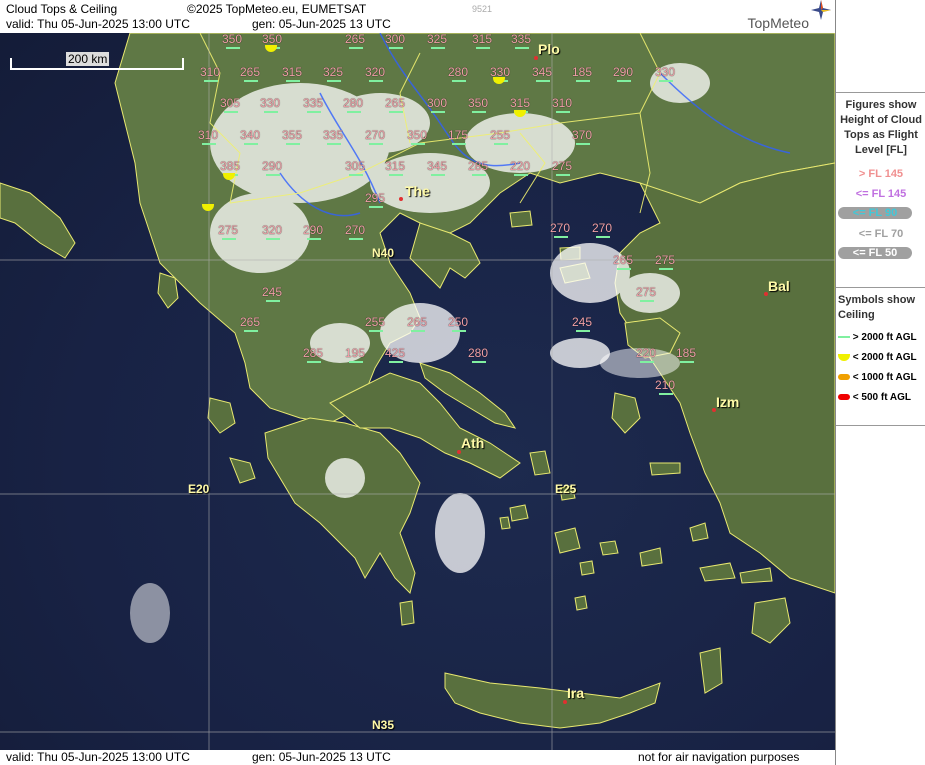 Image resolution: width=925 pixels, height=765 pixels. I want to click on scale-label: 200 km, so click(88, 59).